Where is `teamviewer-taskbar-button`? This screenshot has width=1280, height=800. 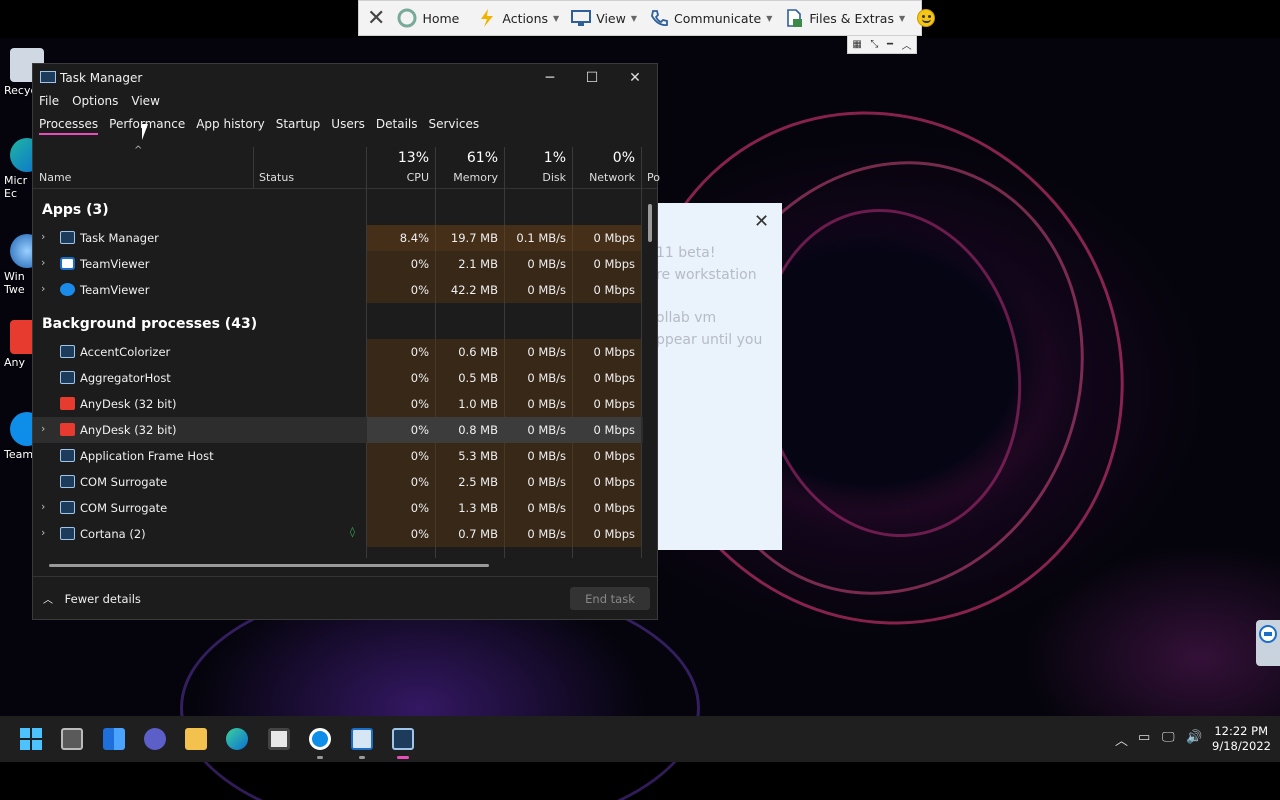
teamviewer-taskbar-button is located at coordinates (320, 742).